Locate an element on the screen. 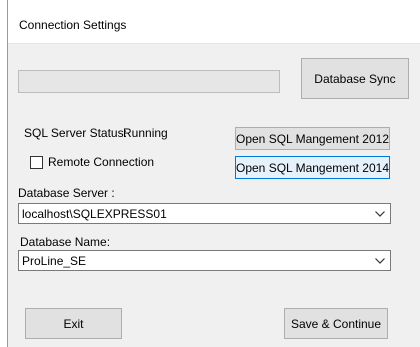 Image resolution: width=420 pixels, height=347 pixels. title-bar: Connection Settings is located at coordinates (214, 22).